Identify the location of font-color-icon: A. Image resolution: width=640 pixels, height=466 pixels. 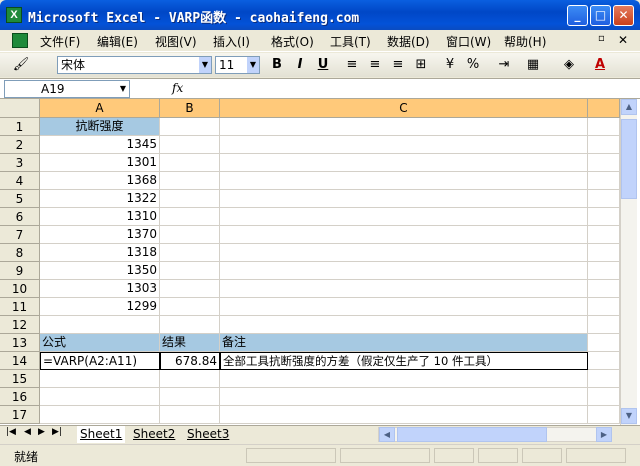
(600, 65).